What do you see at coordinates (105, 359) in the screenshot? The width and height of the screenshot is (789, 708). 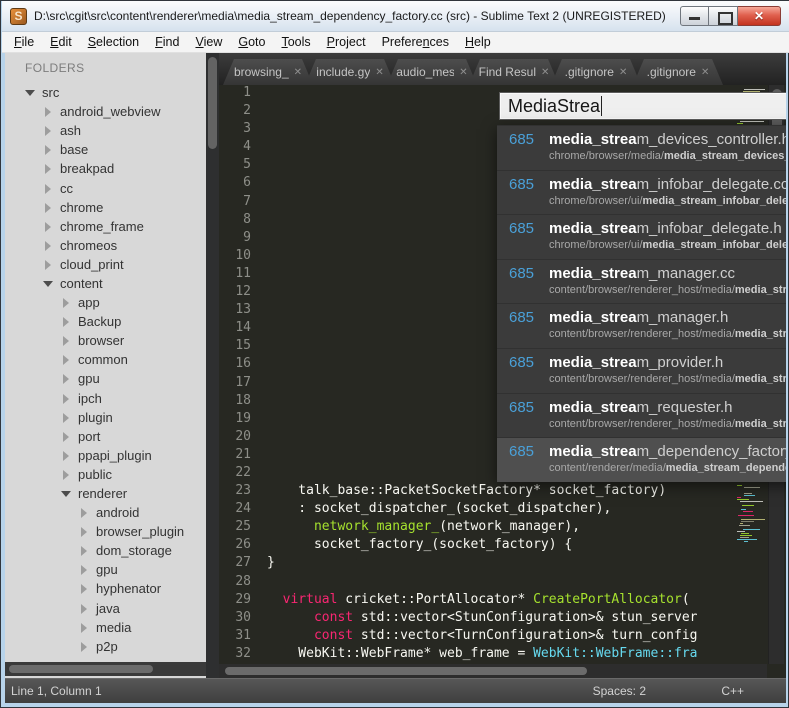 I see `tree-item: common` at bounding box center [105, 359].